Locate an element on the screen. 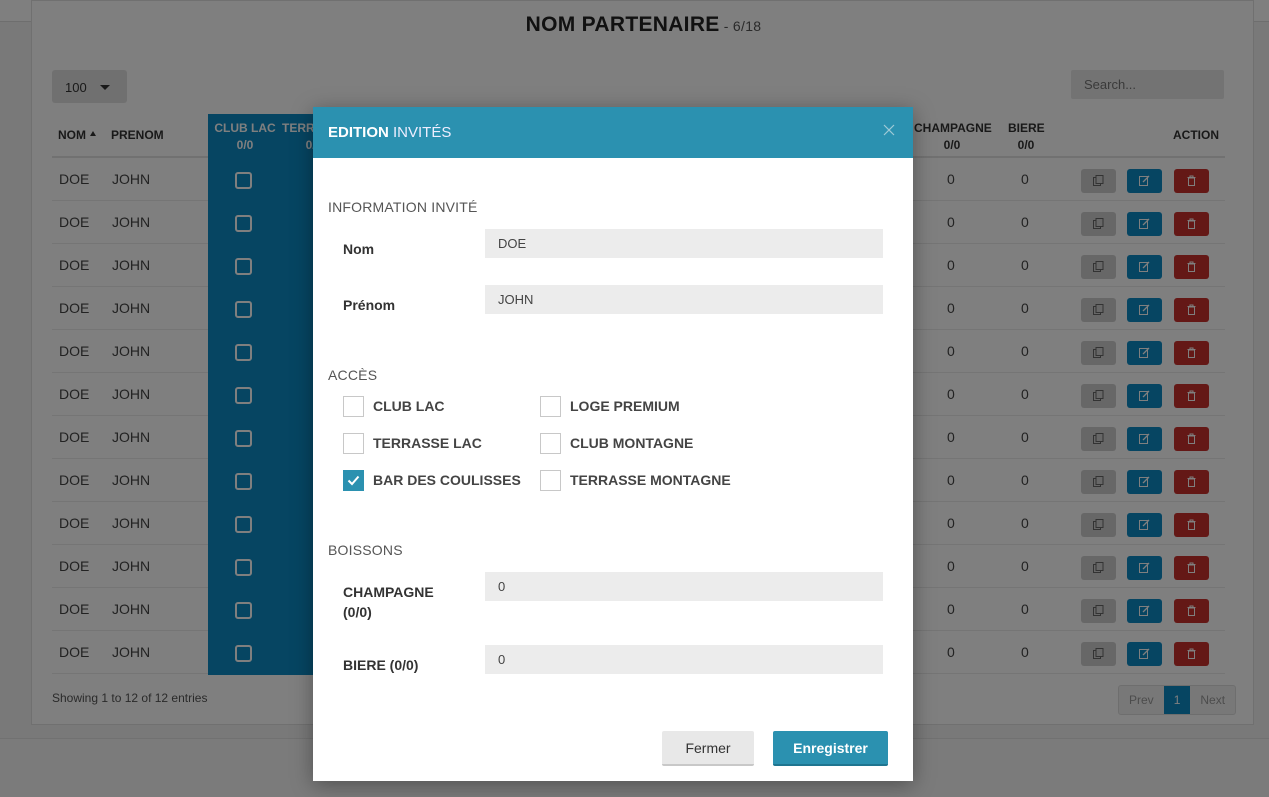  prenom-label: Prénom is located at coordinates (369, 305).